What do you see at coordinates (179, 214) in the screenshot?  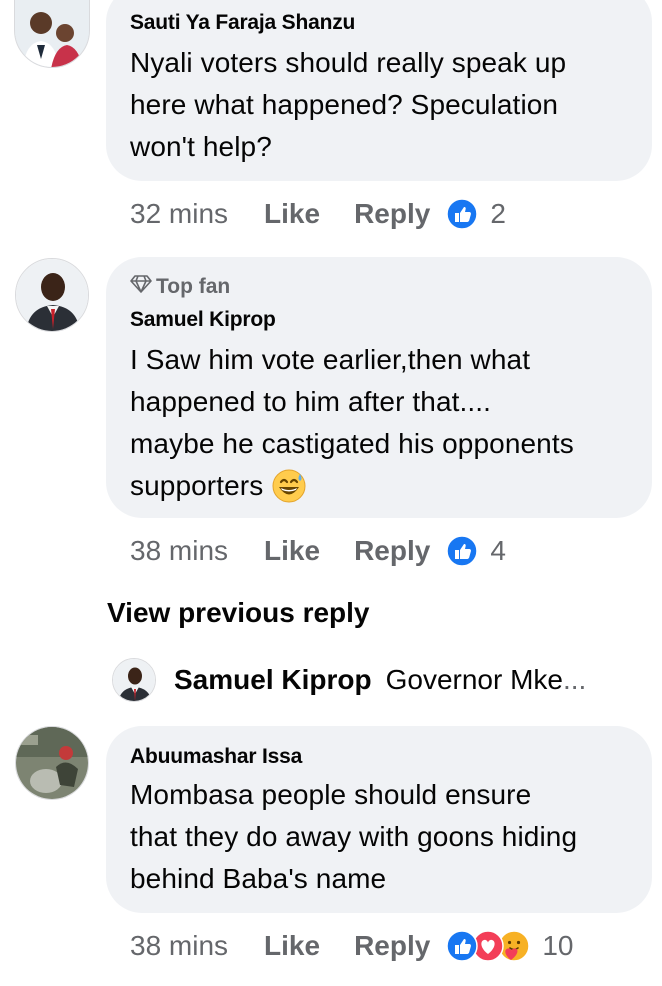 I see `comment-time: 32 mins` at bounding box center [179, 214].